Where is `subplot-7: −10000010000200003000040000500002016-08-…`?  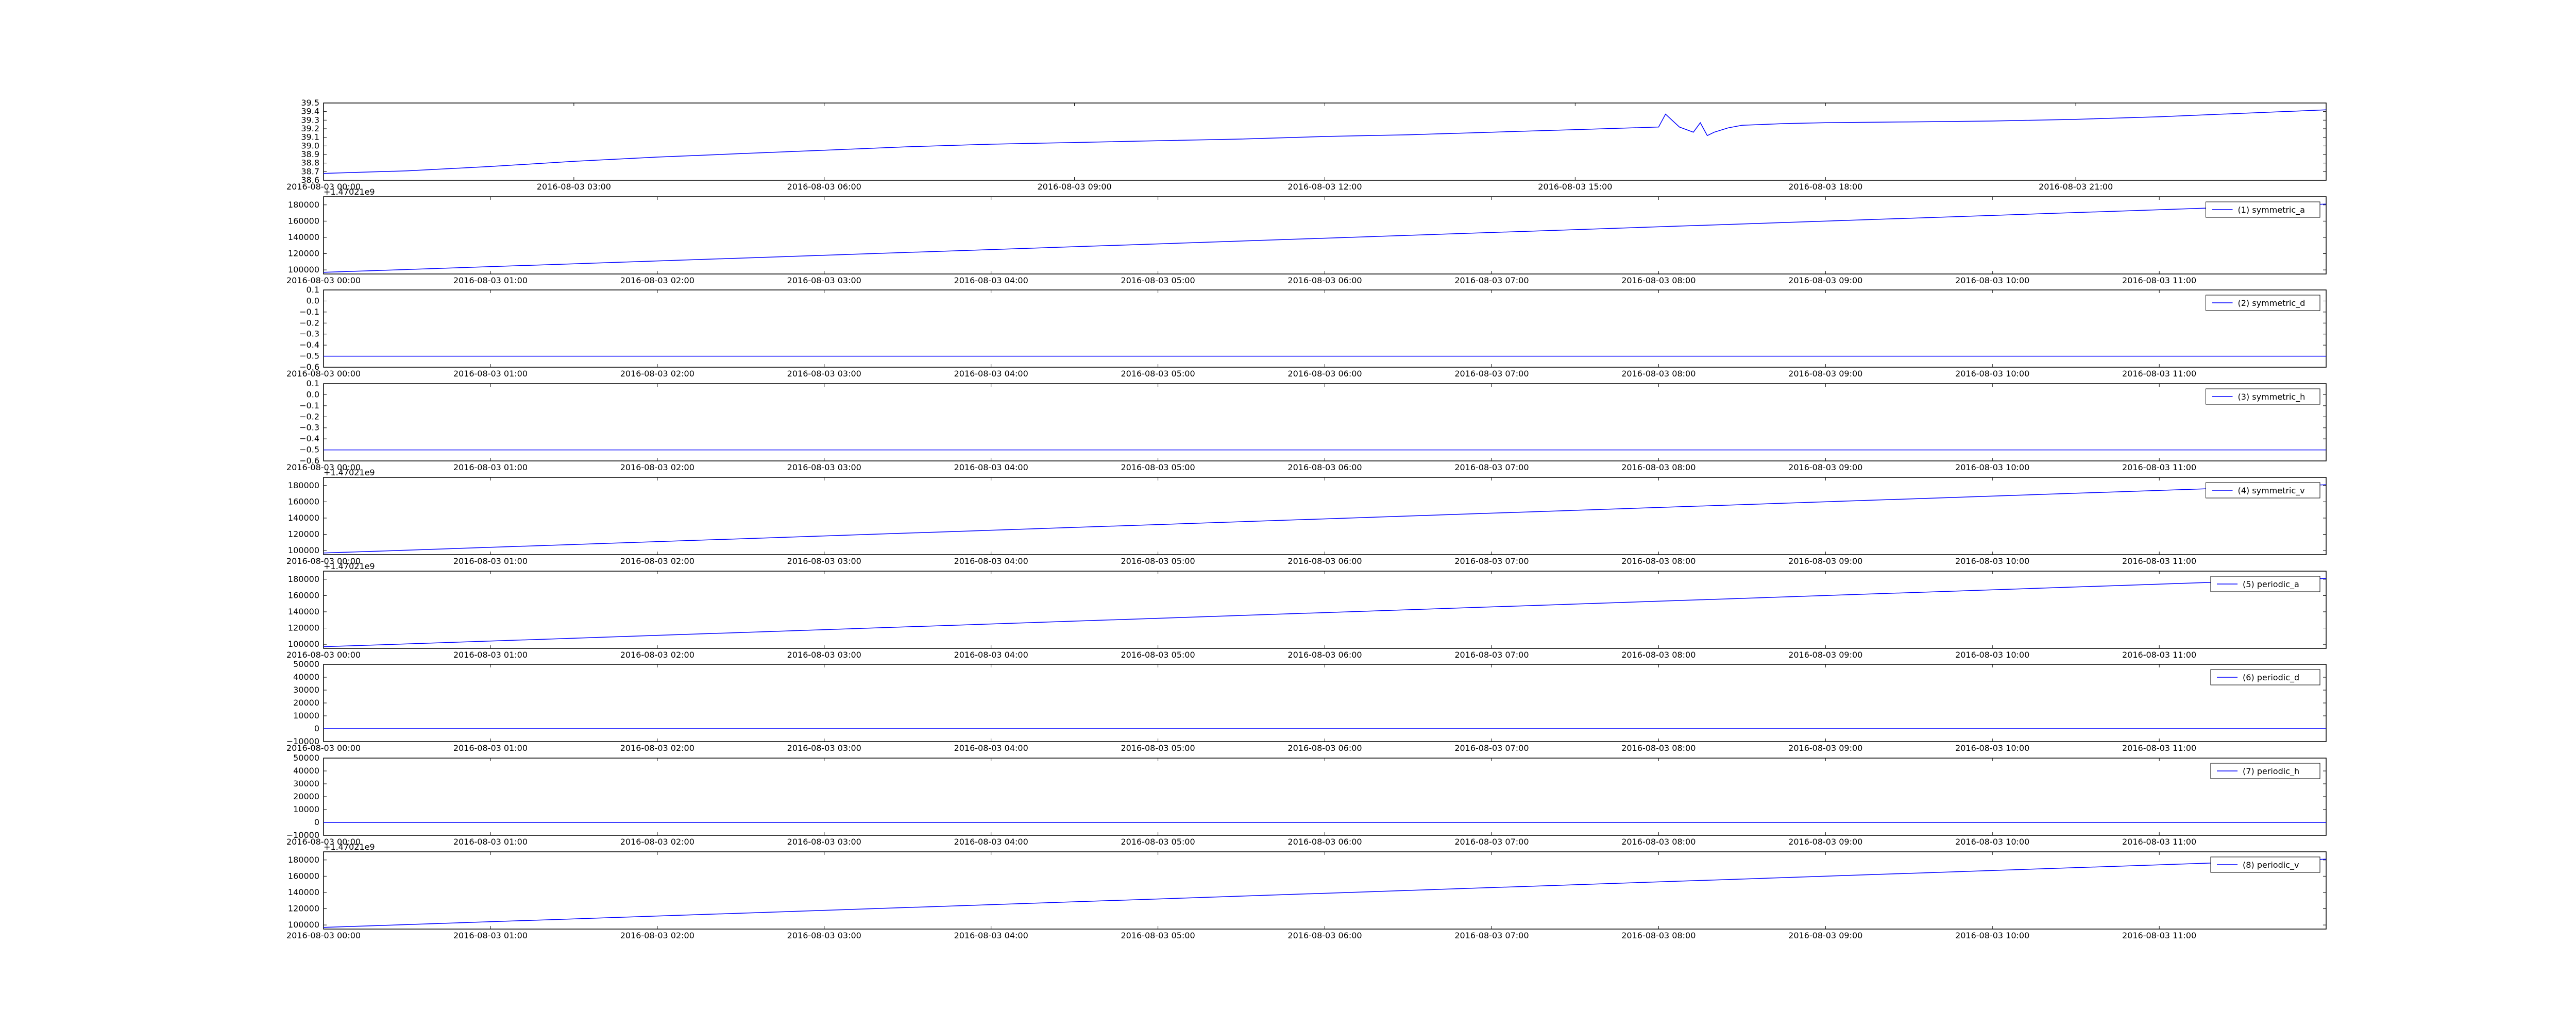 subplot-7: −10000010000200003000040000500002016-08-… is located at coordinates (1306, 706).